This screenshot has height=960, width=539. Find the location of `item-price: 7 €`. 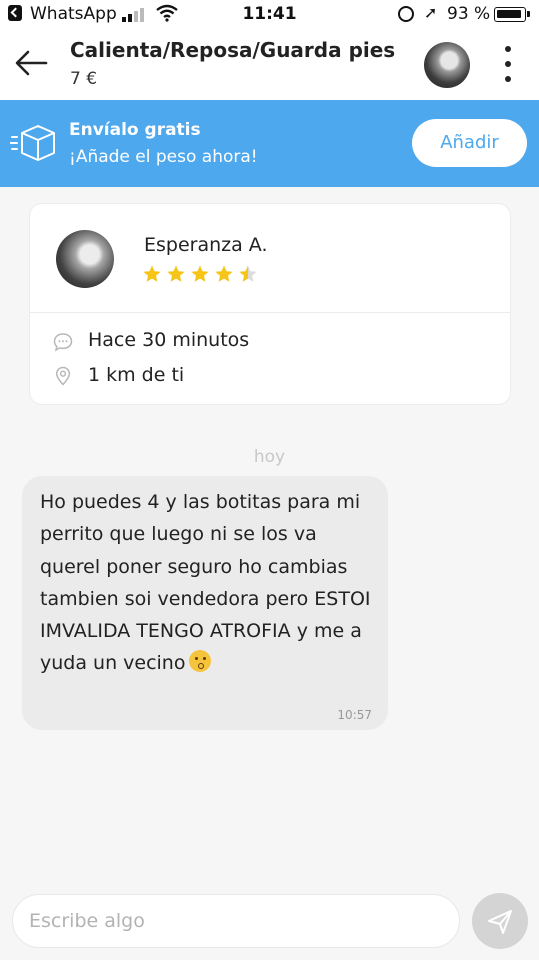

item-price: 7 € is located at coordinates (84, 79).